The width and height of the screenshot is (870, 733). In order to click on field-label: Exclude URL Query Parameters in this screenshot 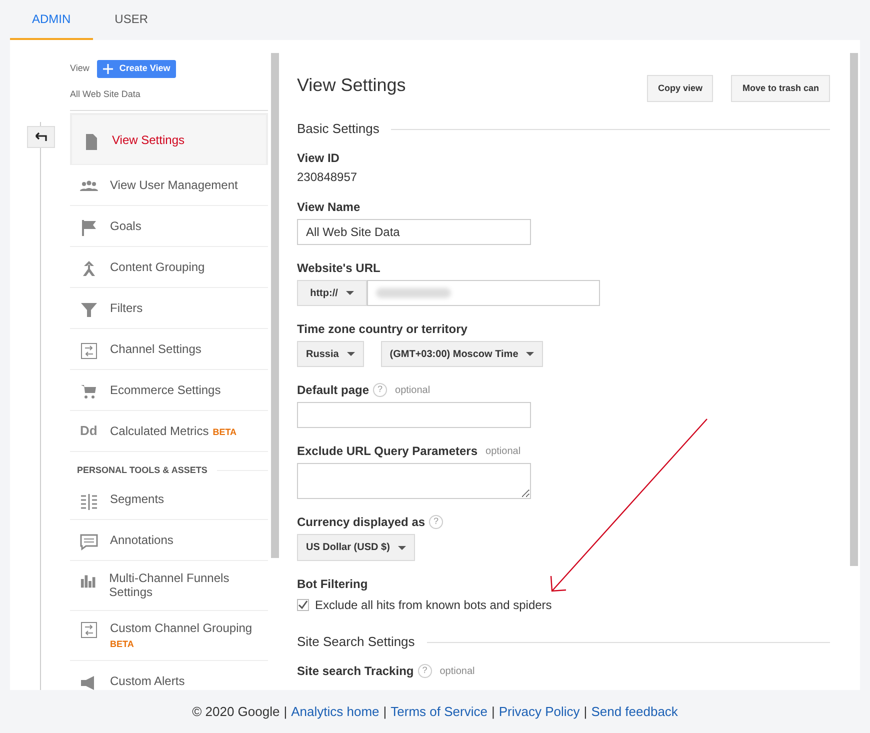, I will do `click(387, 451)`.